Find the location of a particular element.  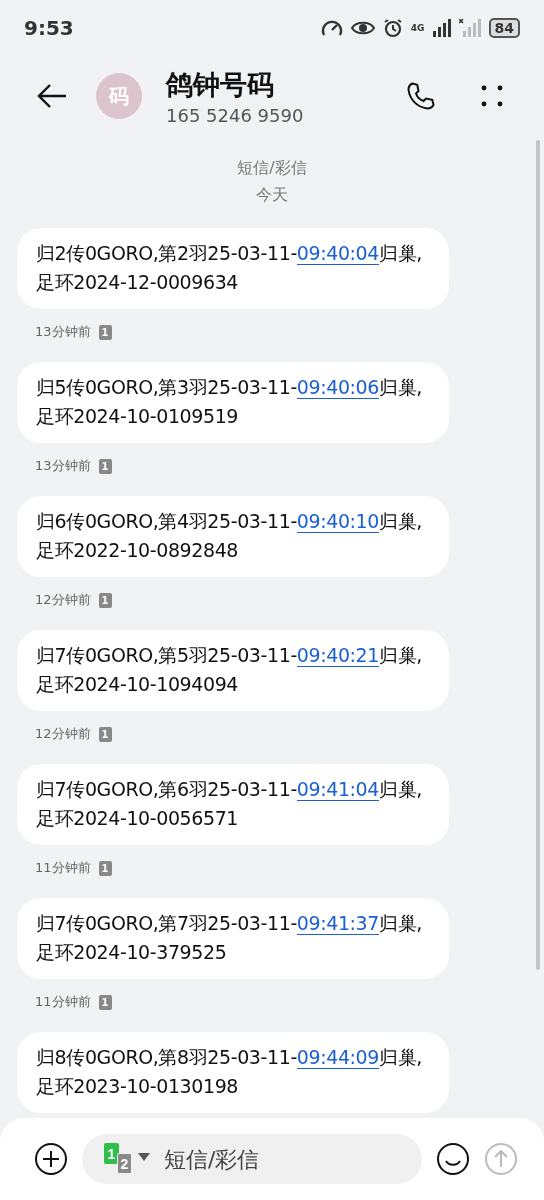

network-type: 4G is located at coordinates (417, 28).